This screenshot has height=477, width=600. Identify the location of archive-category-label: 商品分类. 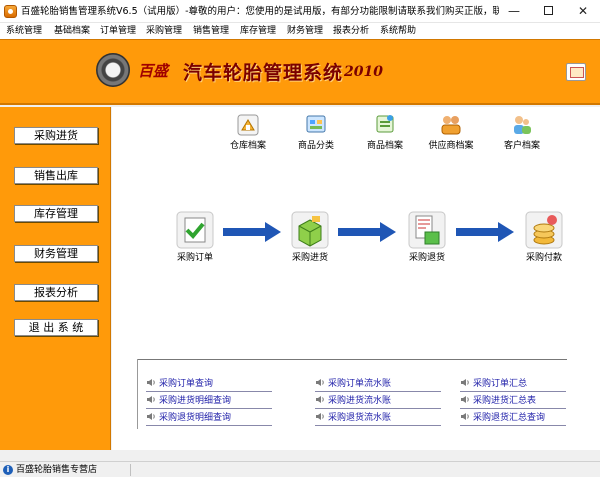
(315, 146).